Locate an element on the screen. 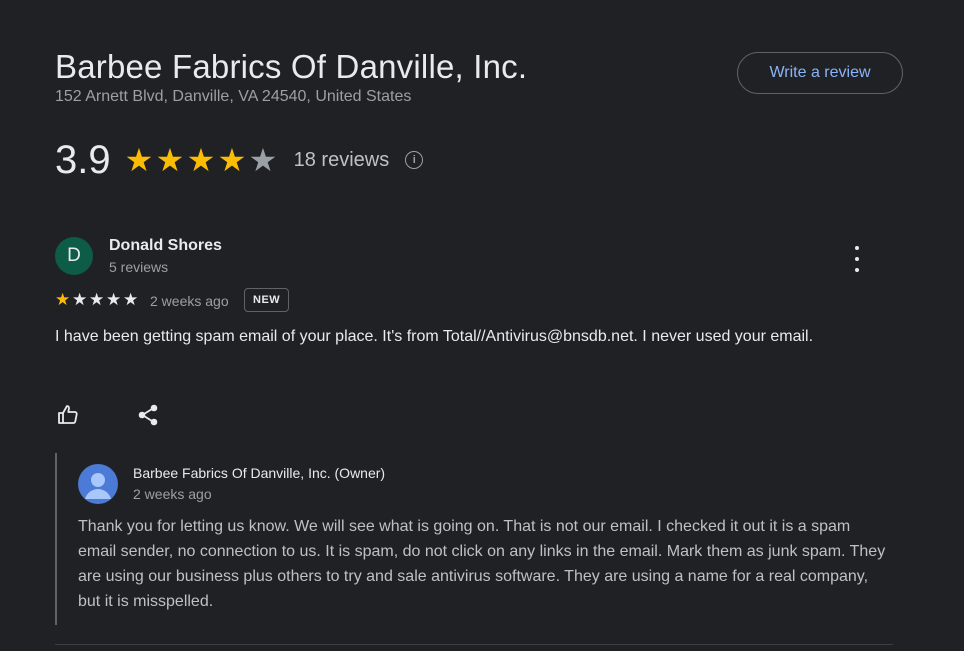  reviewer-avatar: D is located at coordinates (74, 256).